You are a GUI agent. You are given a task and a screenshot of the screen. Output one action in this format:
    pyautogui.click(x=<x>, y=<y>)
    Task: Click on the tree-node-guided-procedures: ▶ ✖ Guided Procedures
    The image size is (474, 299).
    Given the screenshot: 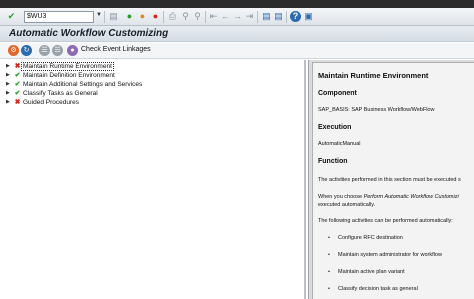 What is the action you would take?
    pyautogui.click(x=43, y=102)
    